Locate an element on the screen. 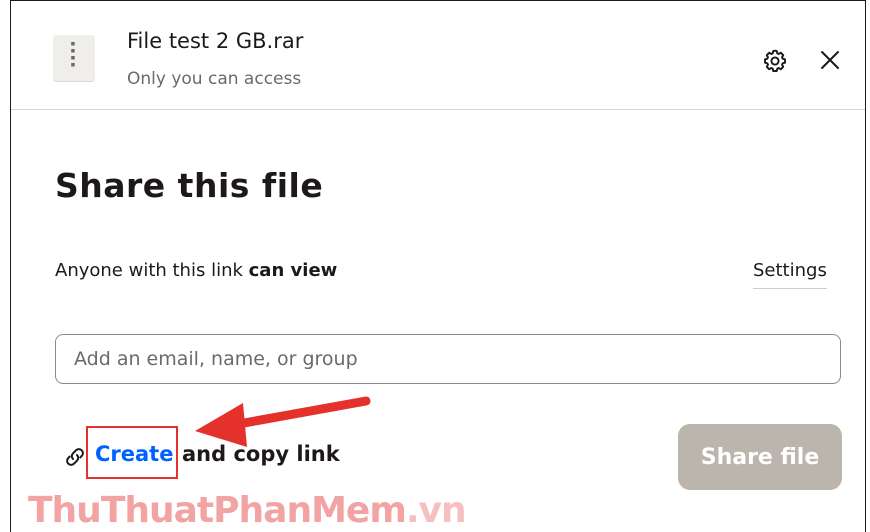  dialog-title: Share this file is located at coordinates (189, 185).